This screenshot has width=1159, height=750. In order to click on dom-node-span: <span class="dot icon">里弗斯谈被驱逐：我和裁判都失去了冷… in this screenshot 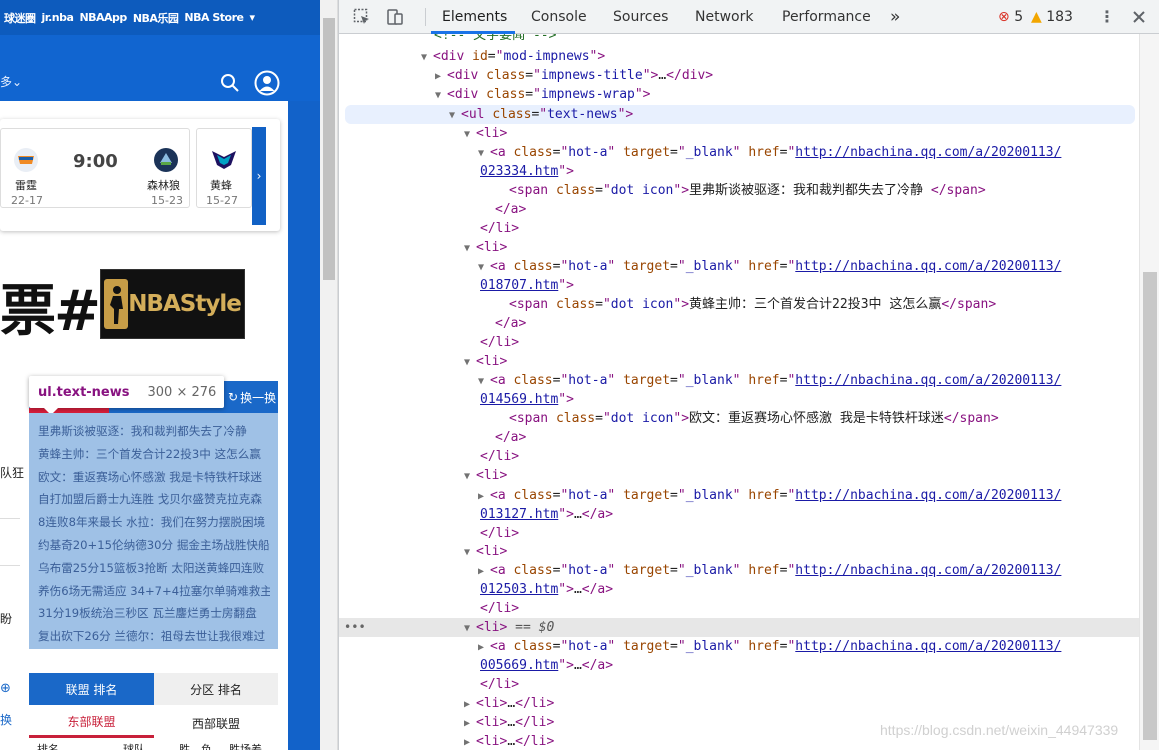, I will do `click(747, 190)`.